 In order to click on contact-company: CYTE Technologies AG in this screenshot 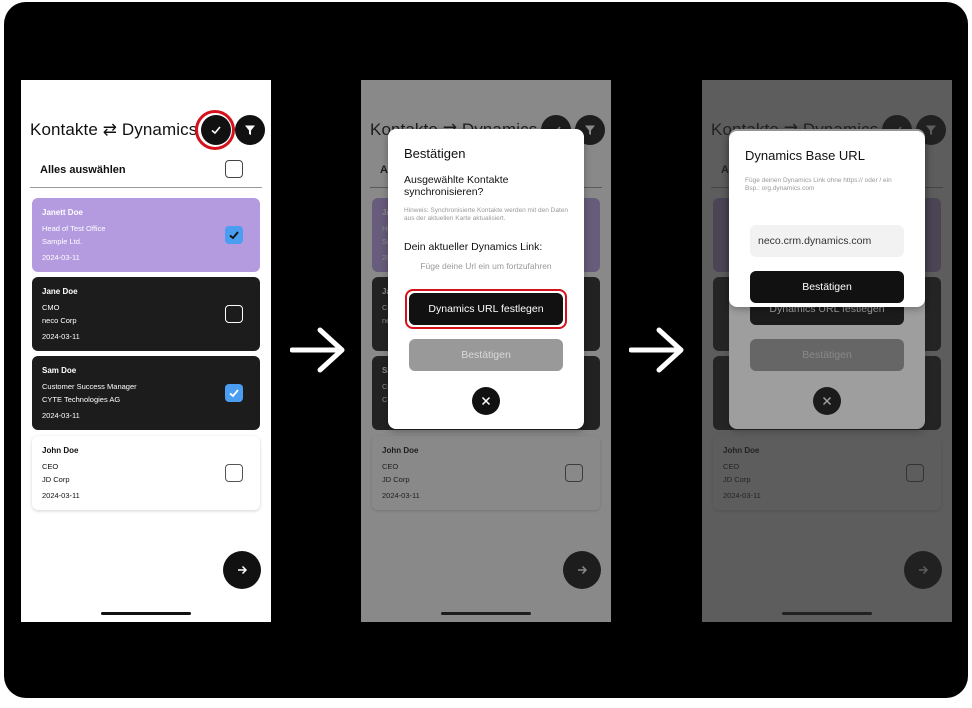, I will do `click(81, 399)`.